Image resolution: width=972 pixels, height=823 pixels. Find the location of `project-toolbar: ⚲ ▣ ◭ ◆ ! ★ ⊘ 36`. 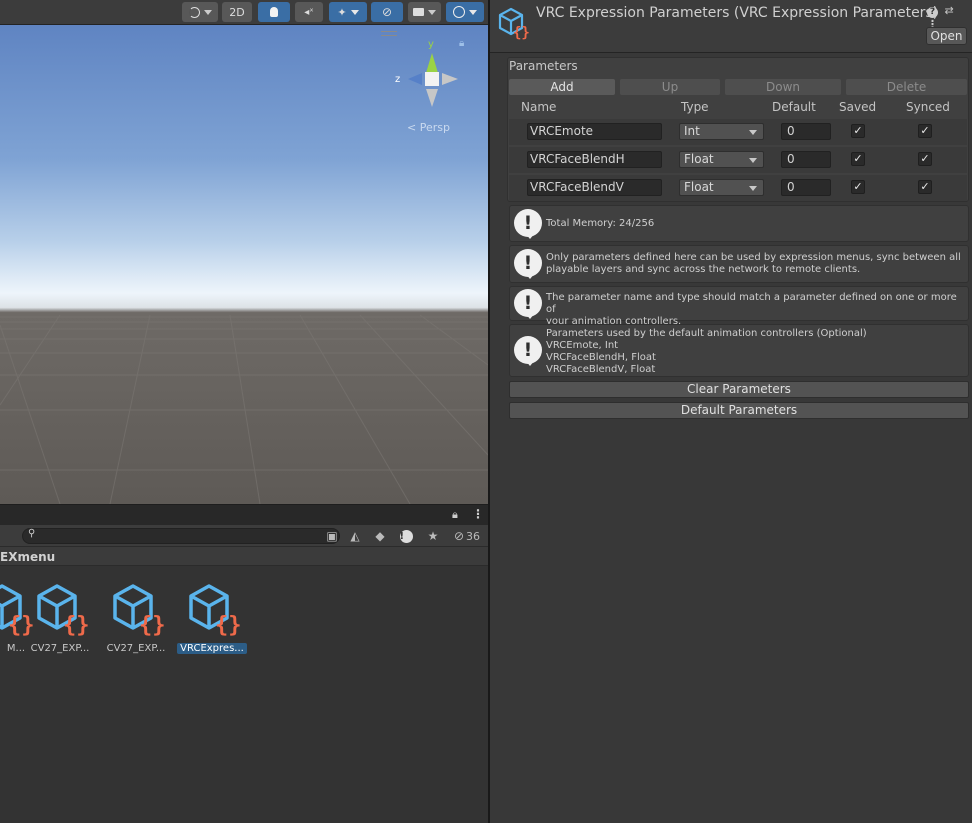

project-toolbar: ⚲ ▣ ◭ ◆ ! ★ ⊘ 36 is located at coordinates (244, 535).